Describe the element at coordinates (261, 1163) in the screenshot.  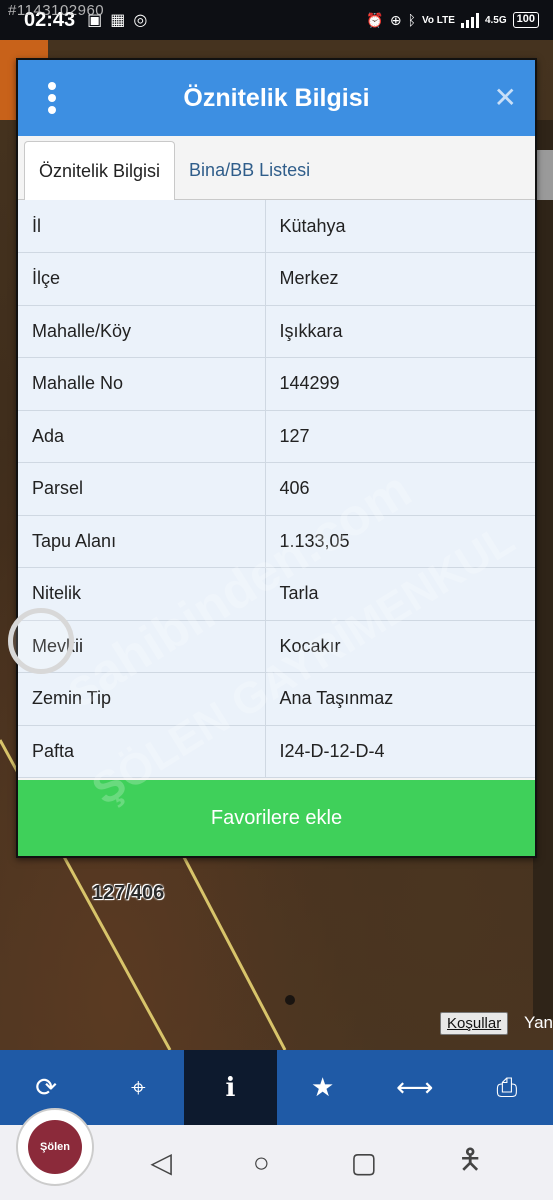
I see `home-icon: ○` at that location.